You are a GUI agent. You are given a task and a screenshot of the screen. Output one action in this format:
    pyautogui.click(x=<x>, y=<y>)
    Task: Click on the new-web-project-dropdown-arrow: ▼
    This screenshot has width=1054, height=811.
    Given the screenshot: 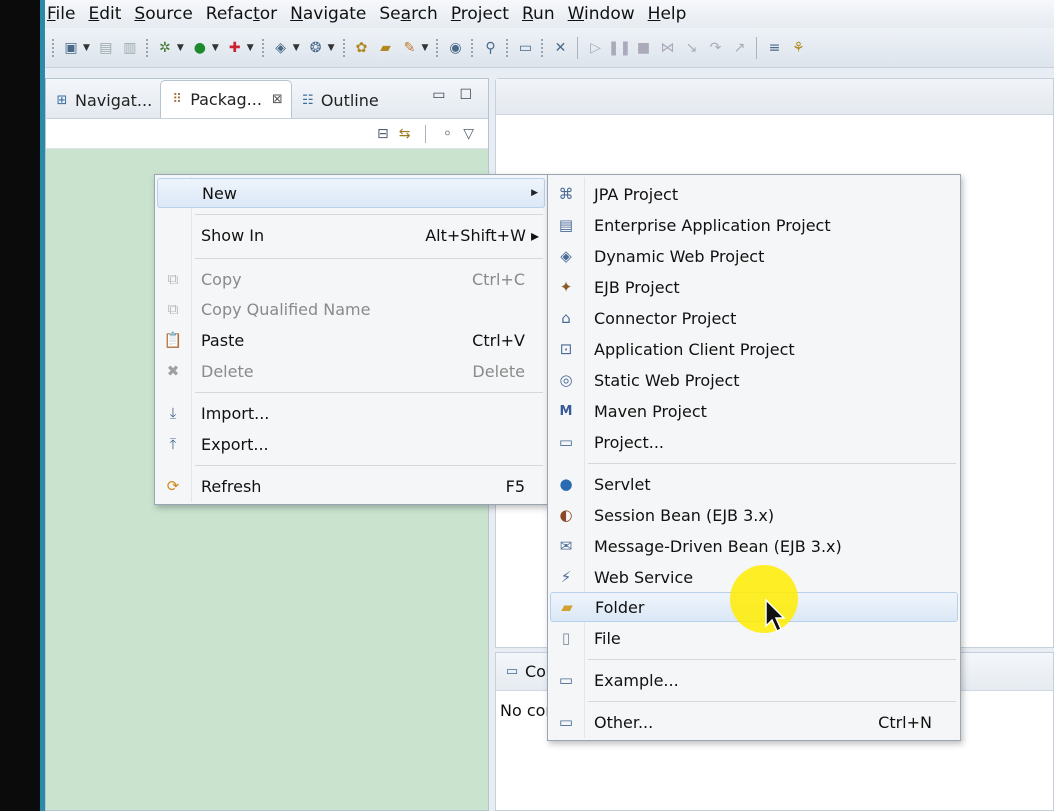 What is the action you would take?
    pyautogui.click(x=296, y=48)
    